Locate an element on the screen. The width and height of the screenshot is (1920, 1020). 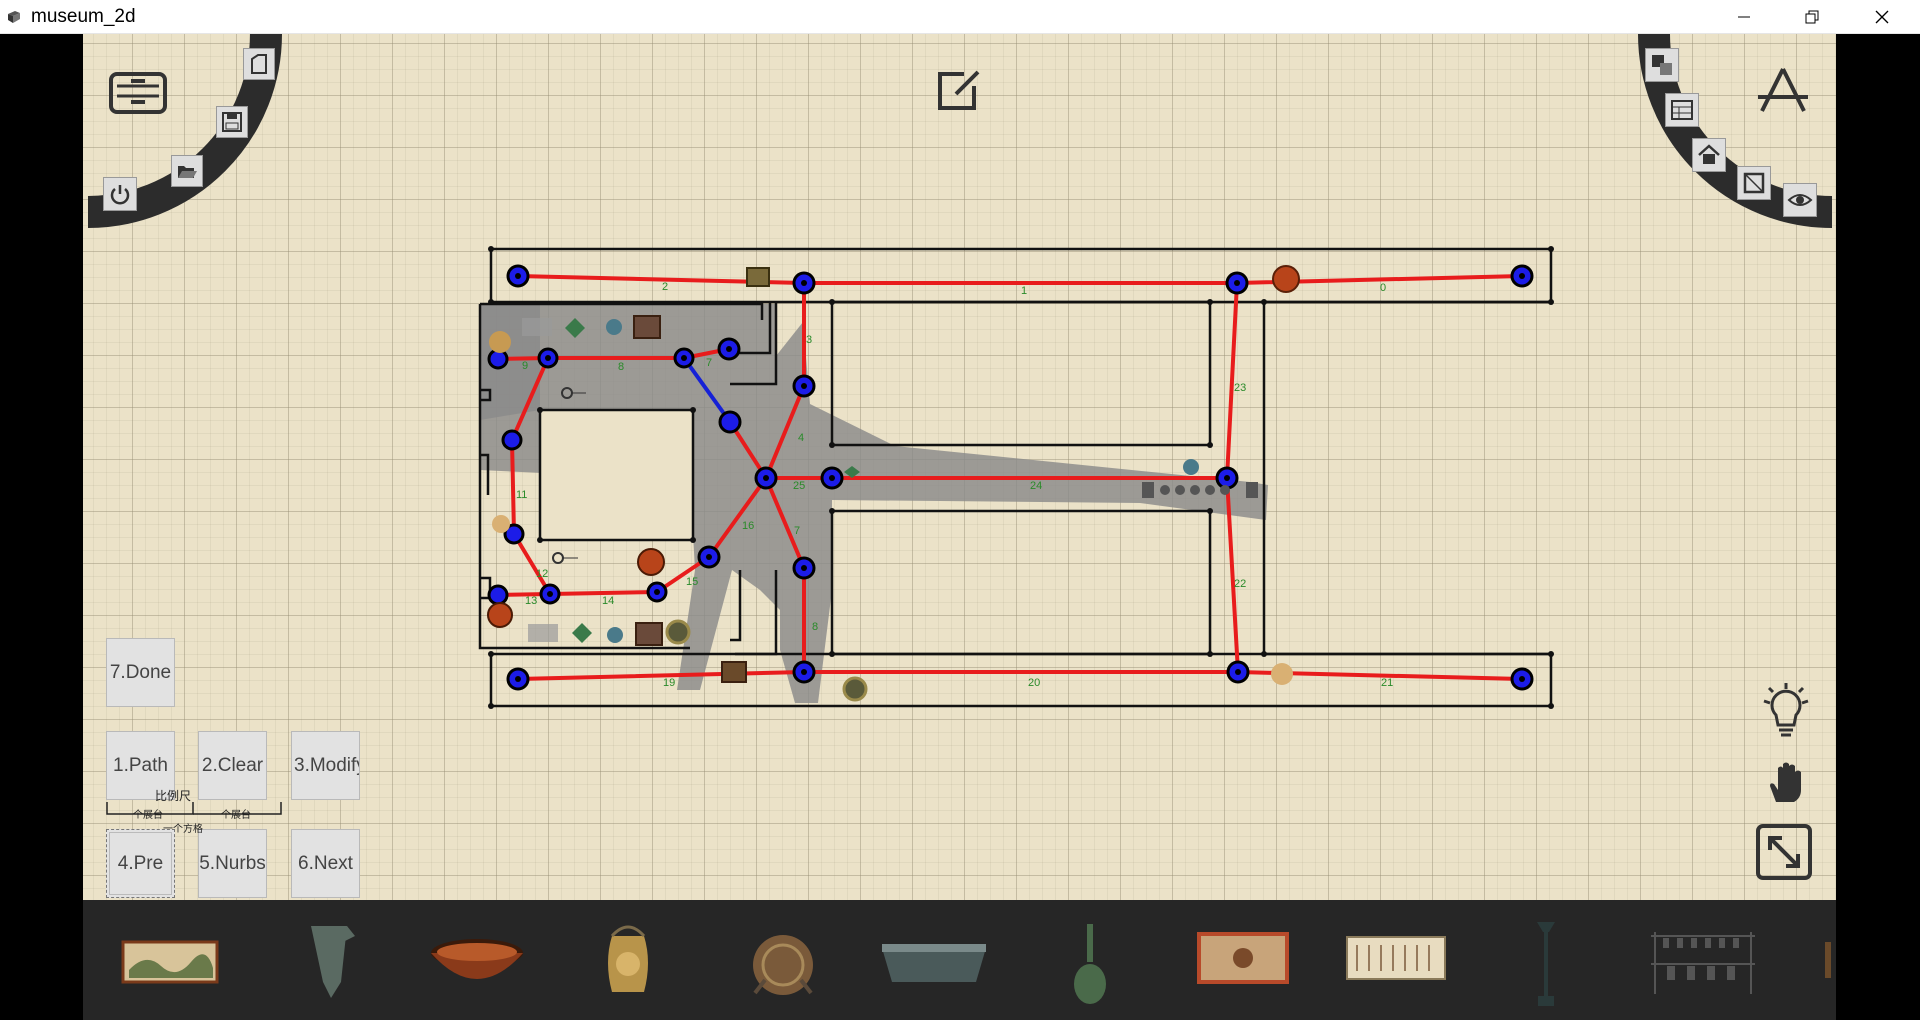
calligraphy-scroll-thumb is located at coordinates (1396, 958).